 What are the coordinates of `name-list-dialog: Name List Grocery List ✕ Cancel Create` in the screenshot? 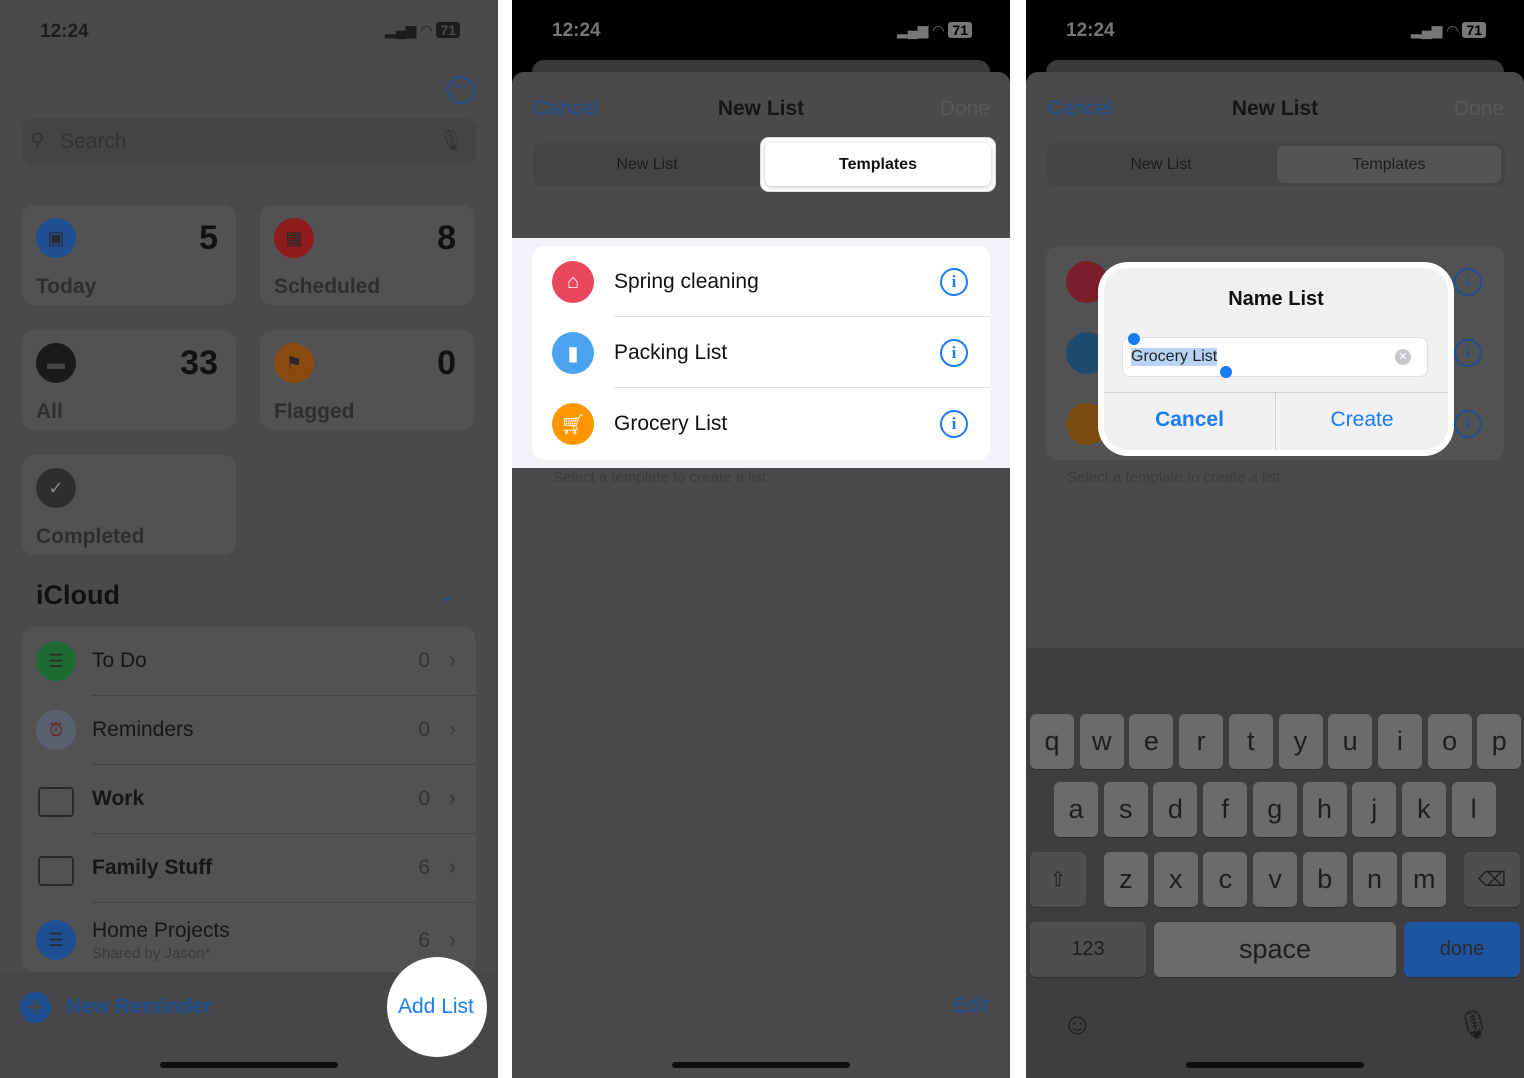 It's located at (1276, 359).